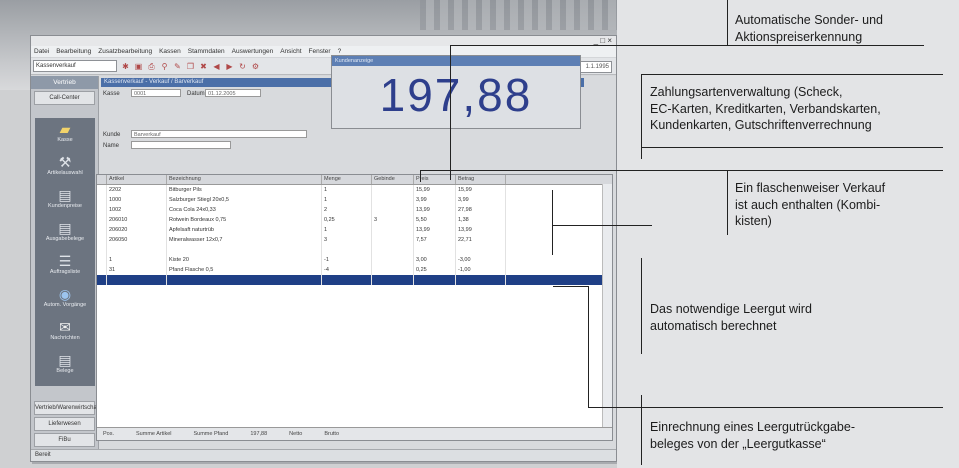 Image resolution: width=959 pixels, height=468 pixels. Describe the element at coordinates (354, 230) in the screenshot. I see `table-row: 206020 Apfelsaft naturtrüb 1 13,99 13,99` at that location.